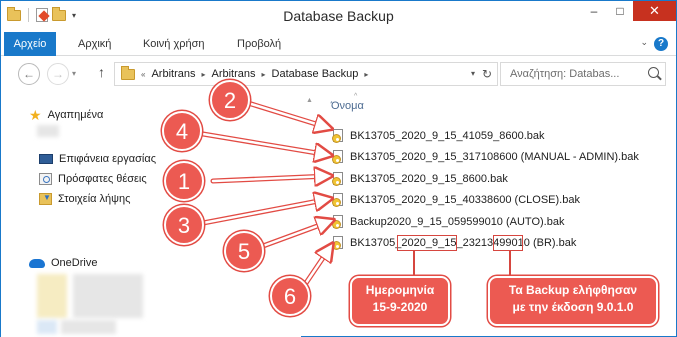 This screenshot has width=677, height=337. What do you see at coordinates (508, 243) in the screenshot?
I see `version-highlight` at bounding box center [508, 243].